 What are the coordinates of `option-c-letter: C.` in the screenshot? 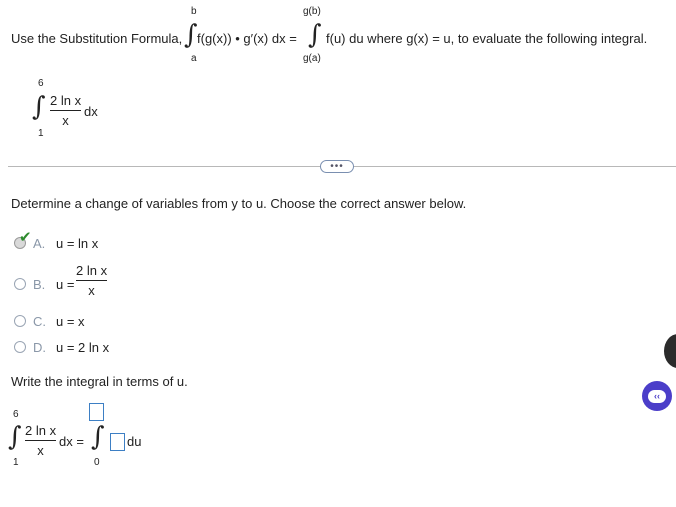 It's located at (39, 321).